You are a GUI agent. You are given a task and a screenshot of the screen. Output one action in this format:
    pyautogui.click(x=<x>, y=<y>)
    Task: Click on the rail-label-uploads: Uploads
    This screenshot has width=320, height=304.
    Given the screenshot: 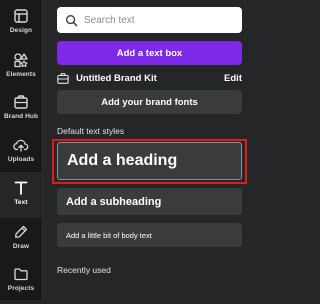 What is the action you would take?
    pyautogui.click(x=21, y=159)
    